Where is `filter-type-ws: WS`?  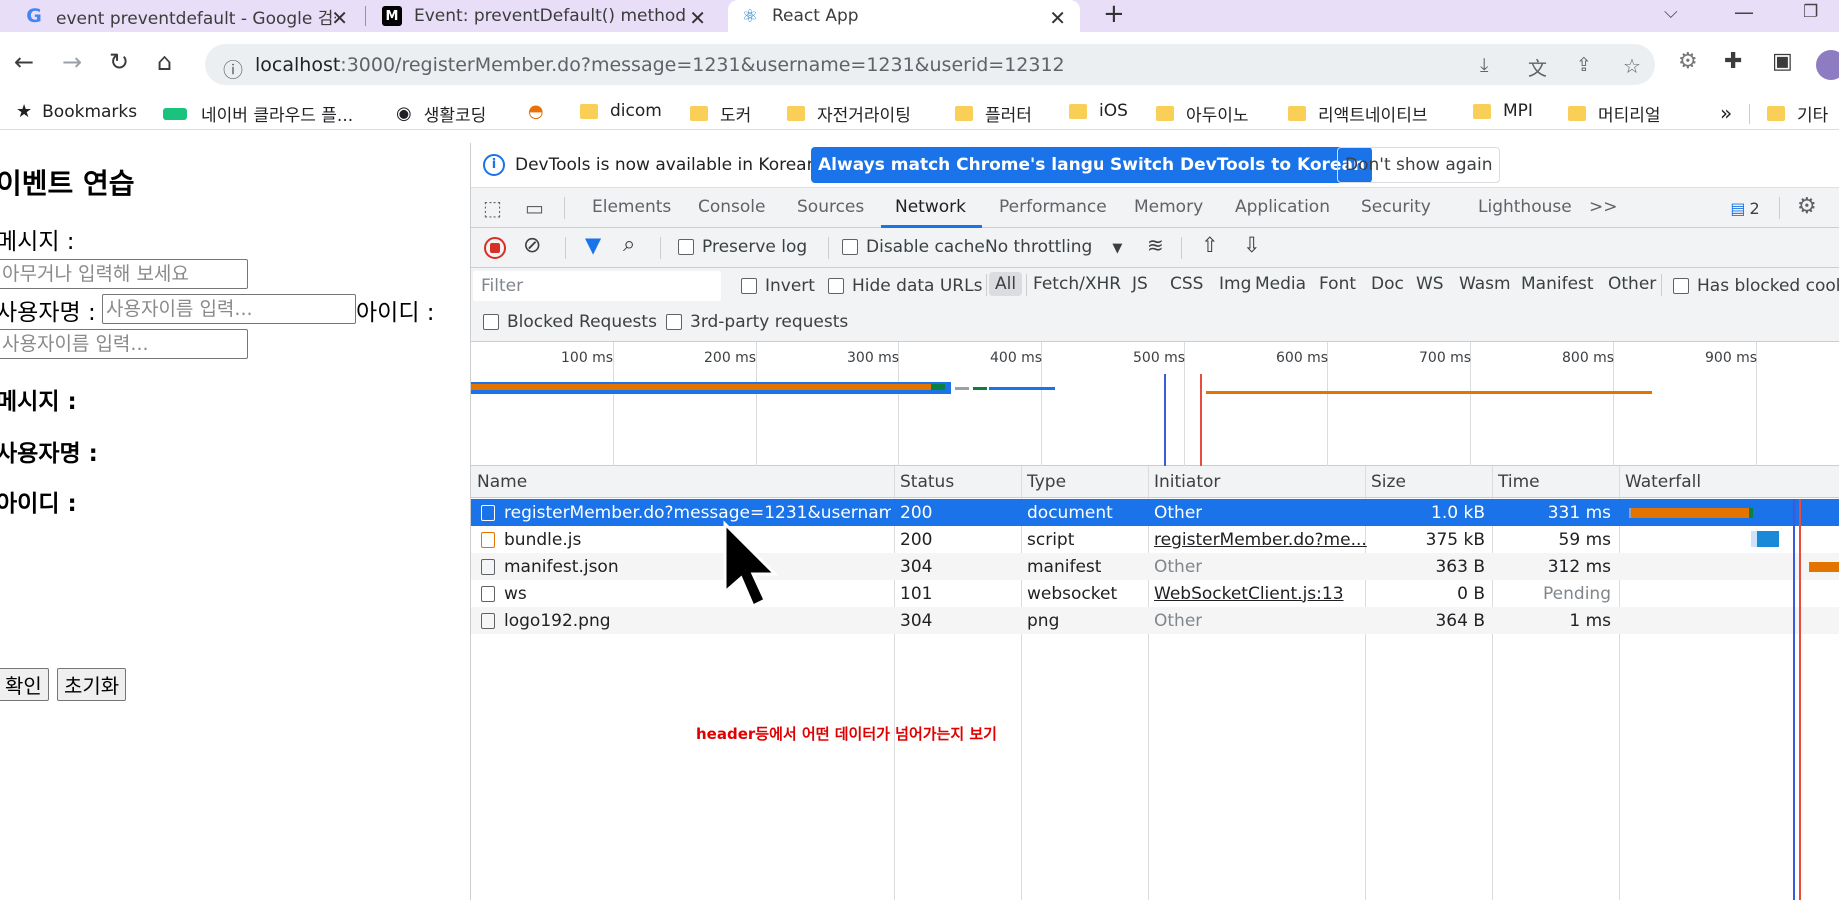 filter-type-ws: WS is located at coordinates (1430, 284).